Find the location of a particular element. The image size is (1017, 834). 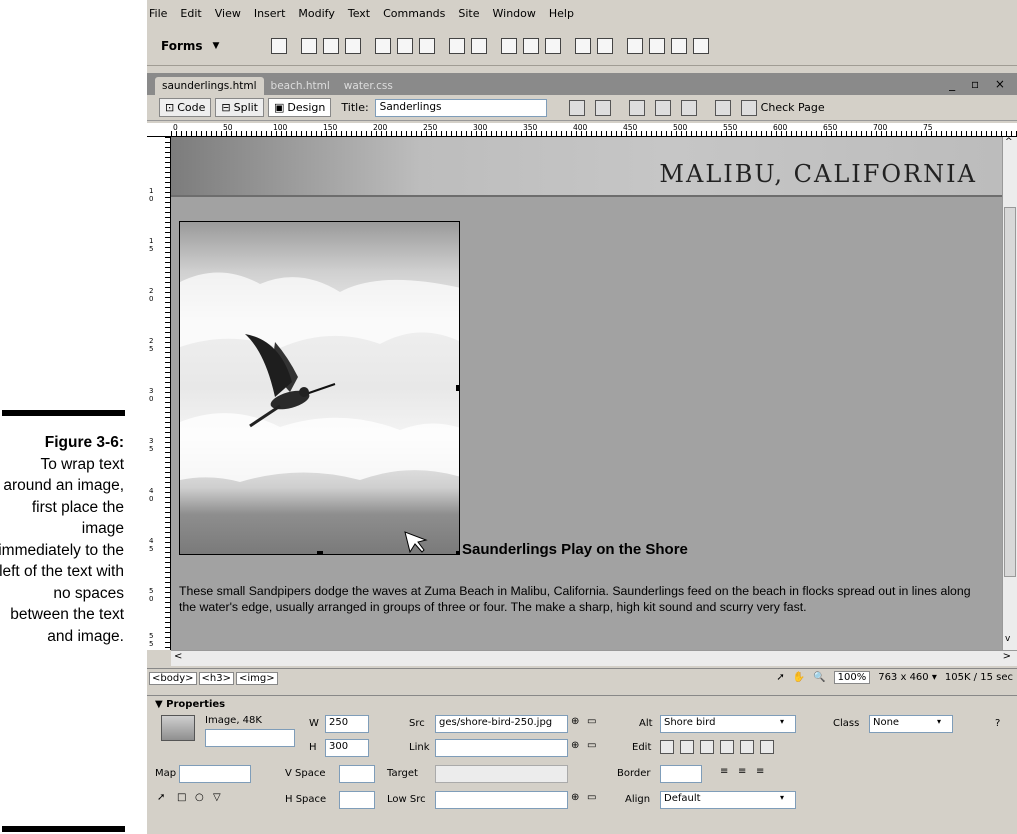

link-folder-icon: ▭ is located at coordinates (591, 745).